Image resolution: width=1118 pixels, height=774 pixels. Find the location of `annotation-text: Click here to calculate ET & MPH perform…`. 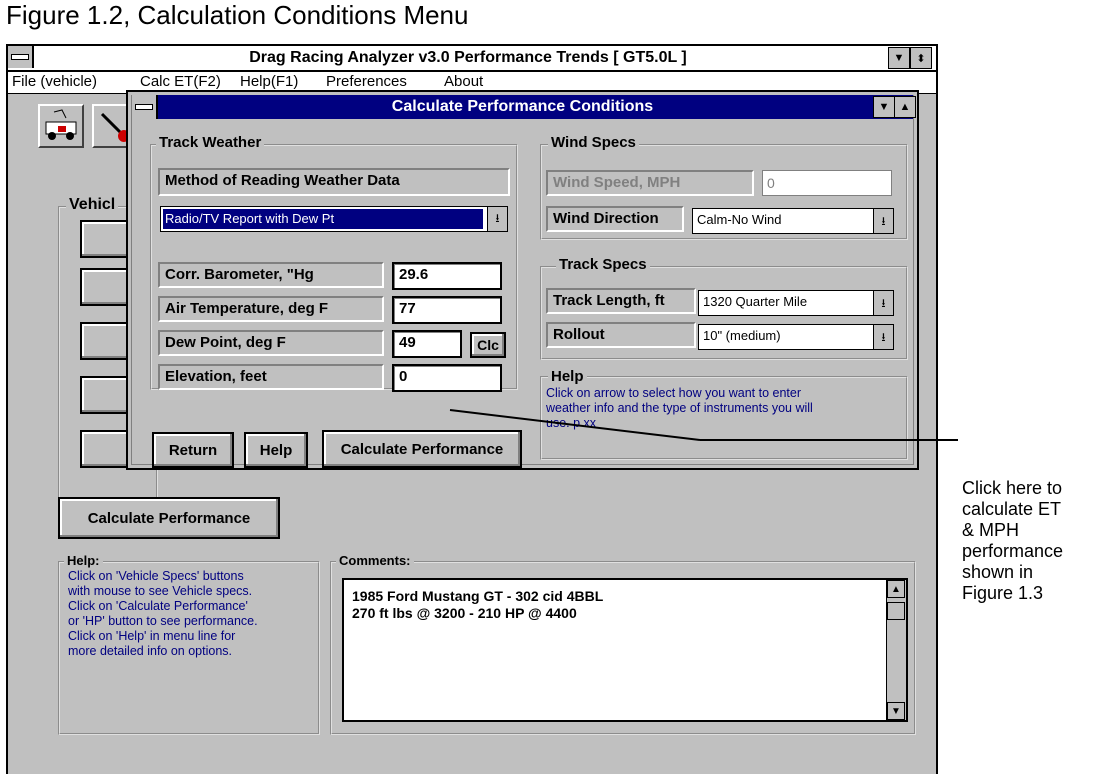

annotation-text: Click here to calculate ET & MPH perform… is located at coordinates (1013, 540).